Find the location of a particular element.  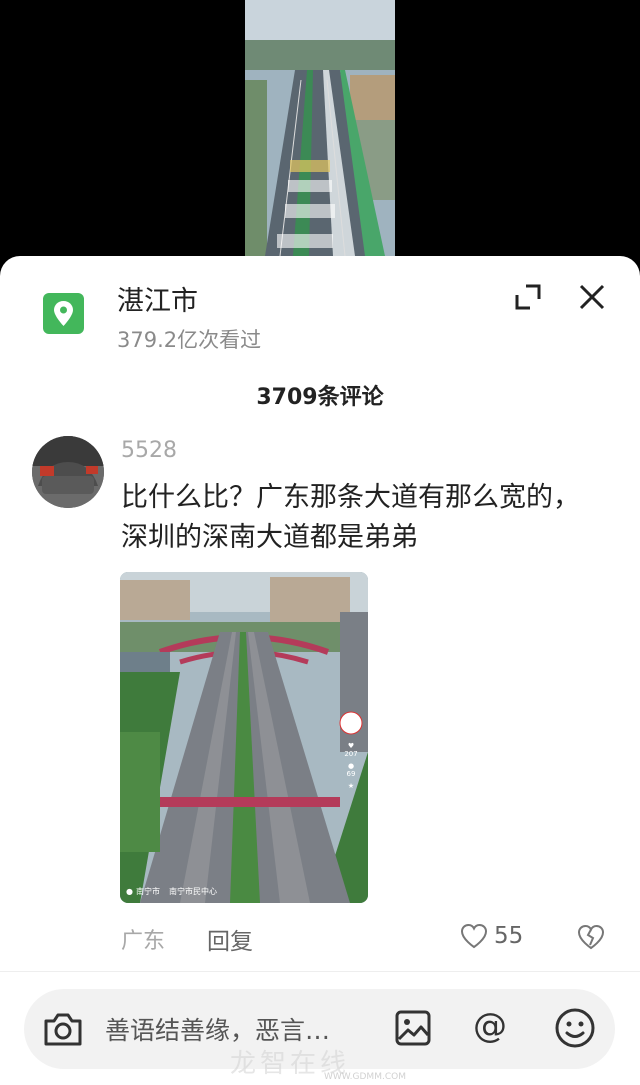

location-pin-icon is located at coordinates (63, 313).